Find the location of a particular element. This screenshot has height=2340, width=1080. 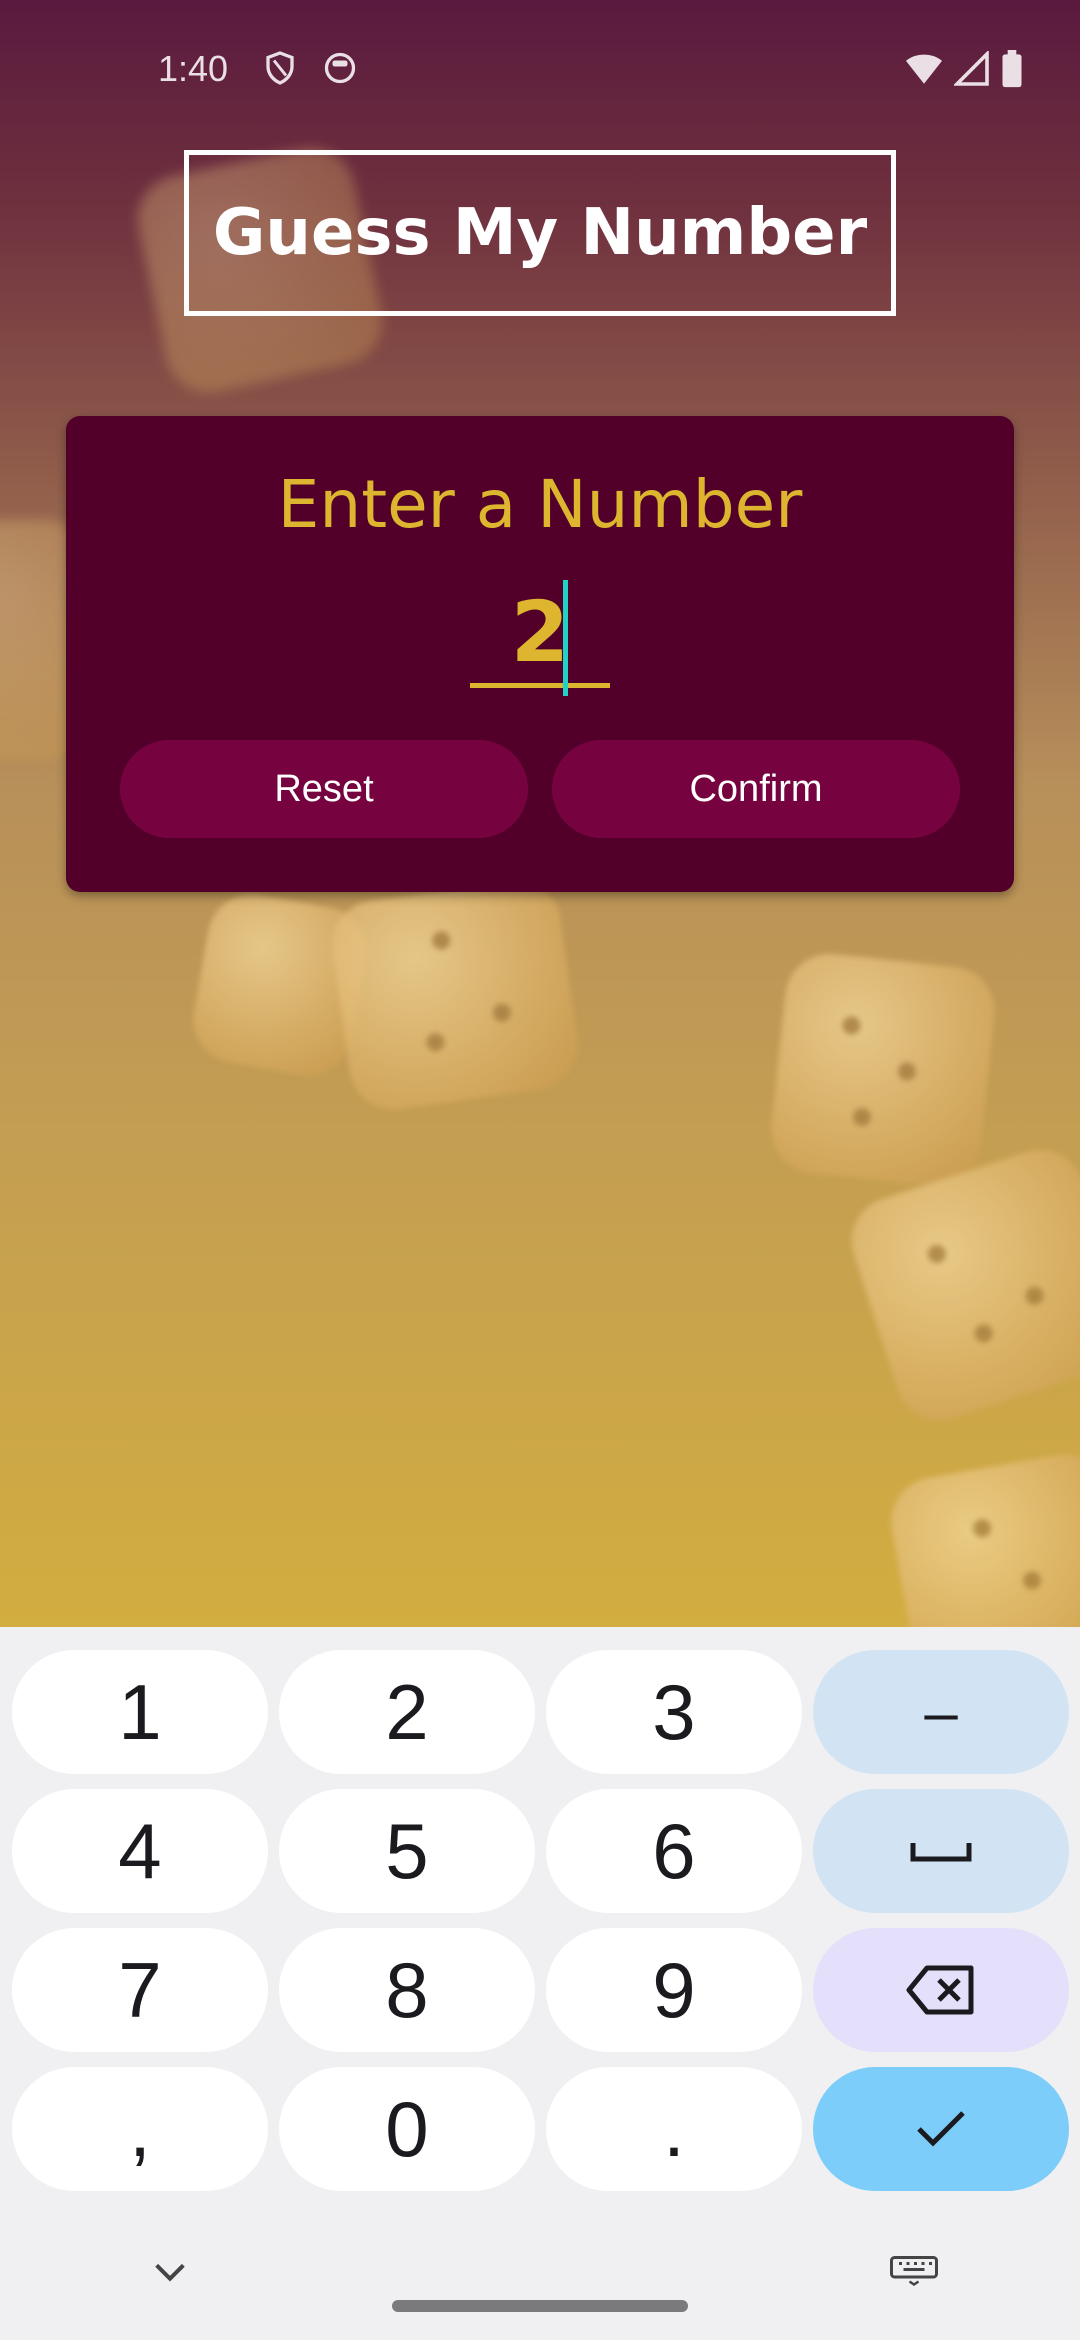

key-5: 5 is located at coordinates (407, 1851).